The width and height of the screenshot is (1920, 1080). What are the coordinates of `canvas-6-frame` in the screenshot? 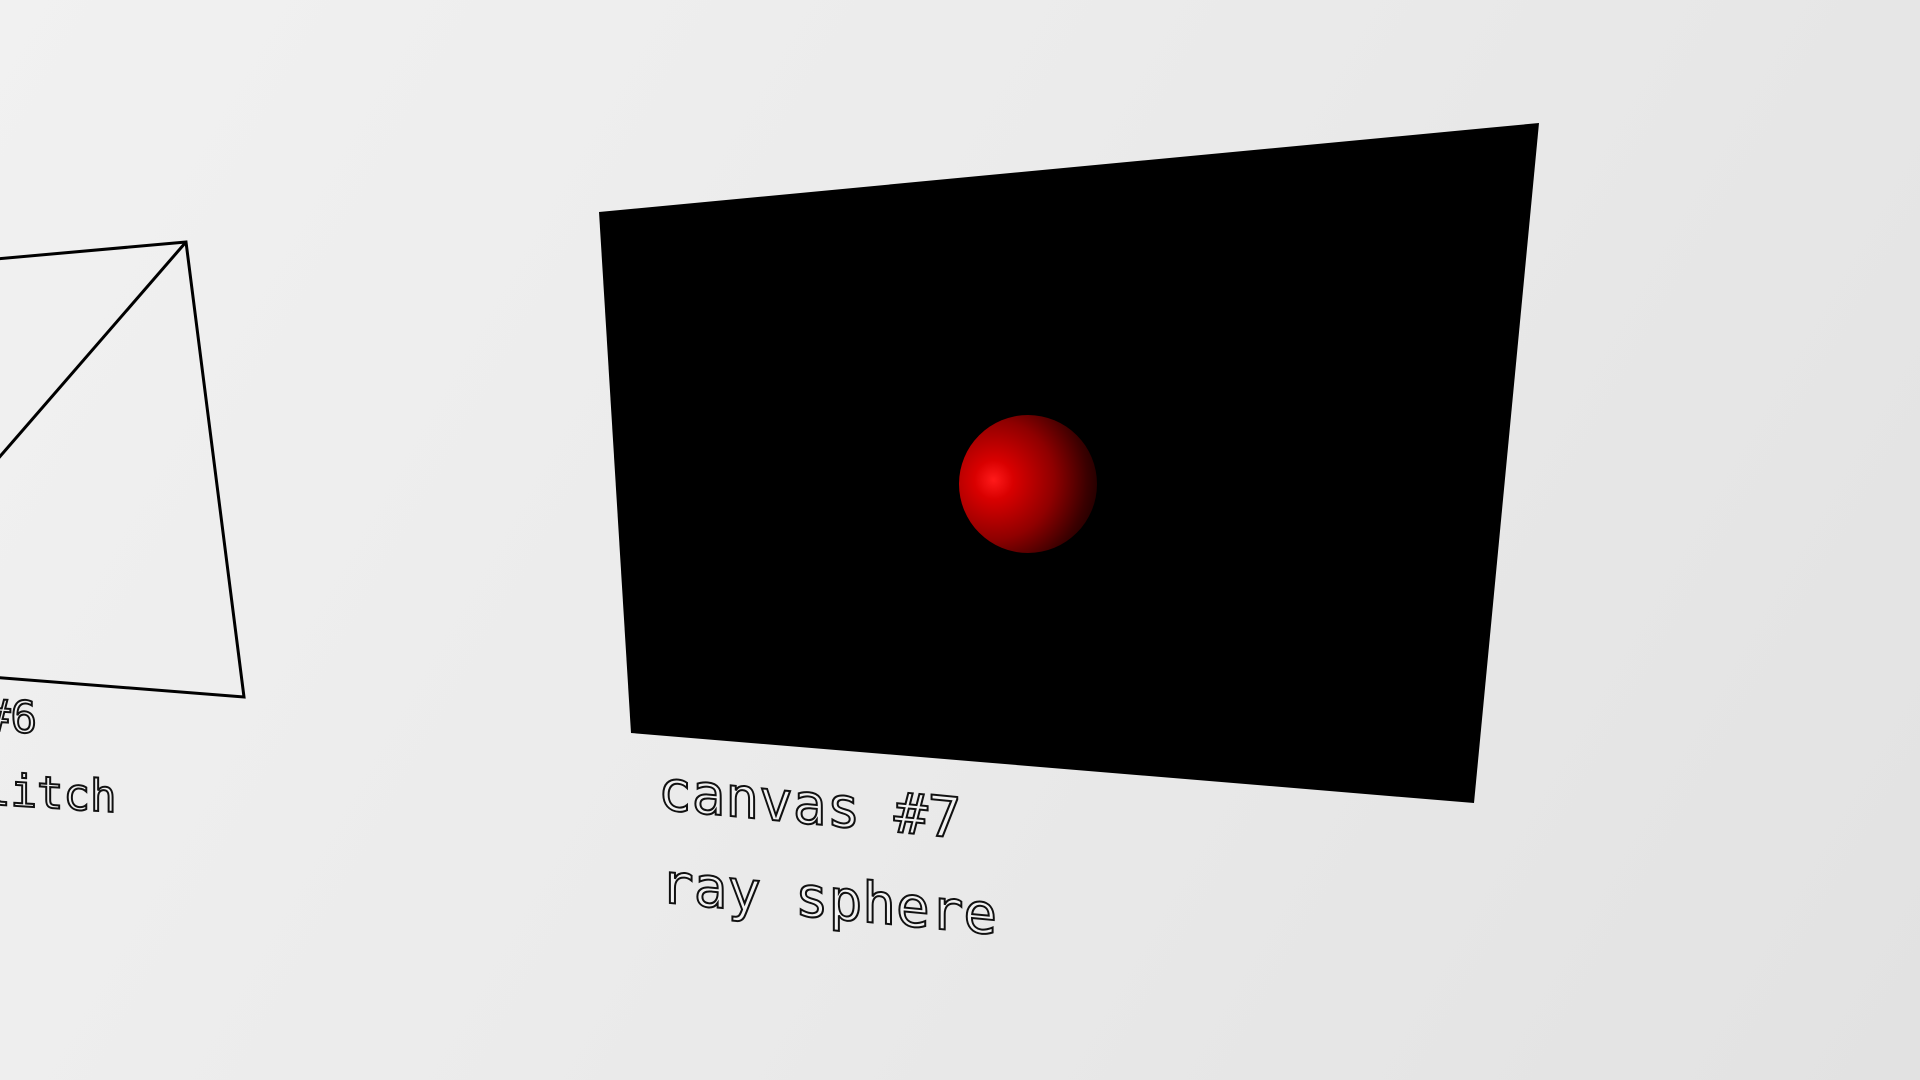 It's located at (123, 469).